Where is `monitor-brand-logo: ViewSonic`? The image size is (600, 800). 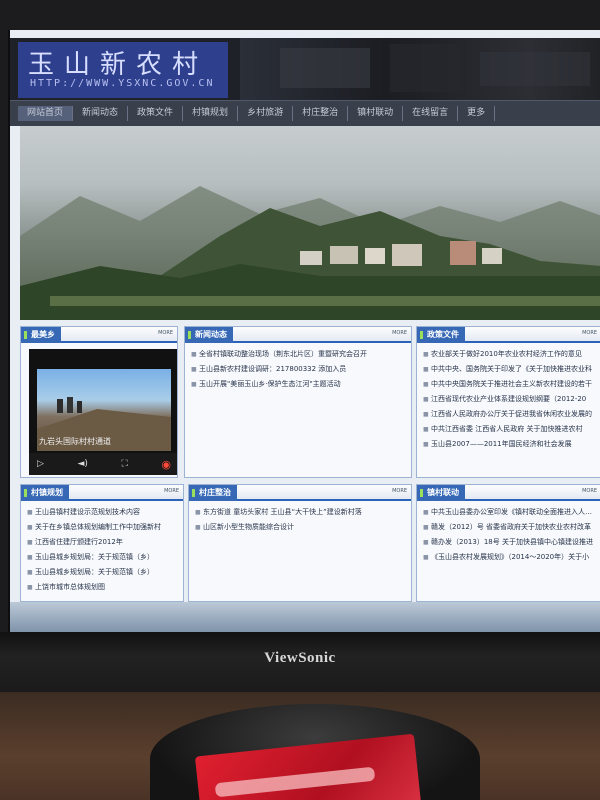
monitor-brand-logo: ViewSonic is located at coordinates (300, 658).